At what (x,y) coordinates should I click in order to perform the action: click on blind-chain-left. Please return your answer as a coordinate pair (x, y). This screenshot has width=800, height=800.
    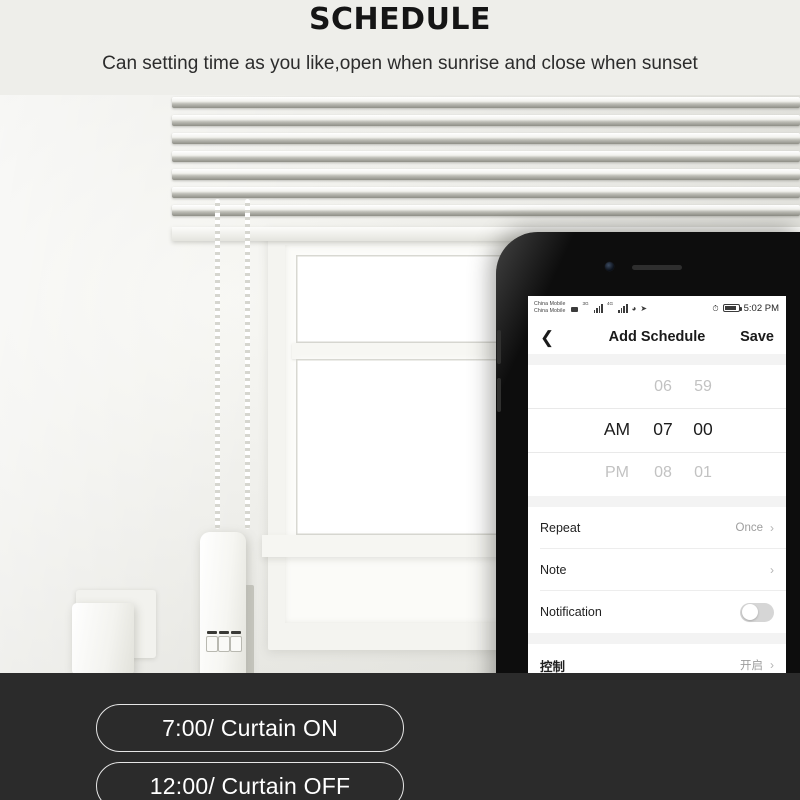
    Looking at the image, I should click on (217, 364).